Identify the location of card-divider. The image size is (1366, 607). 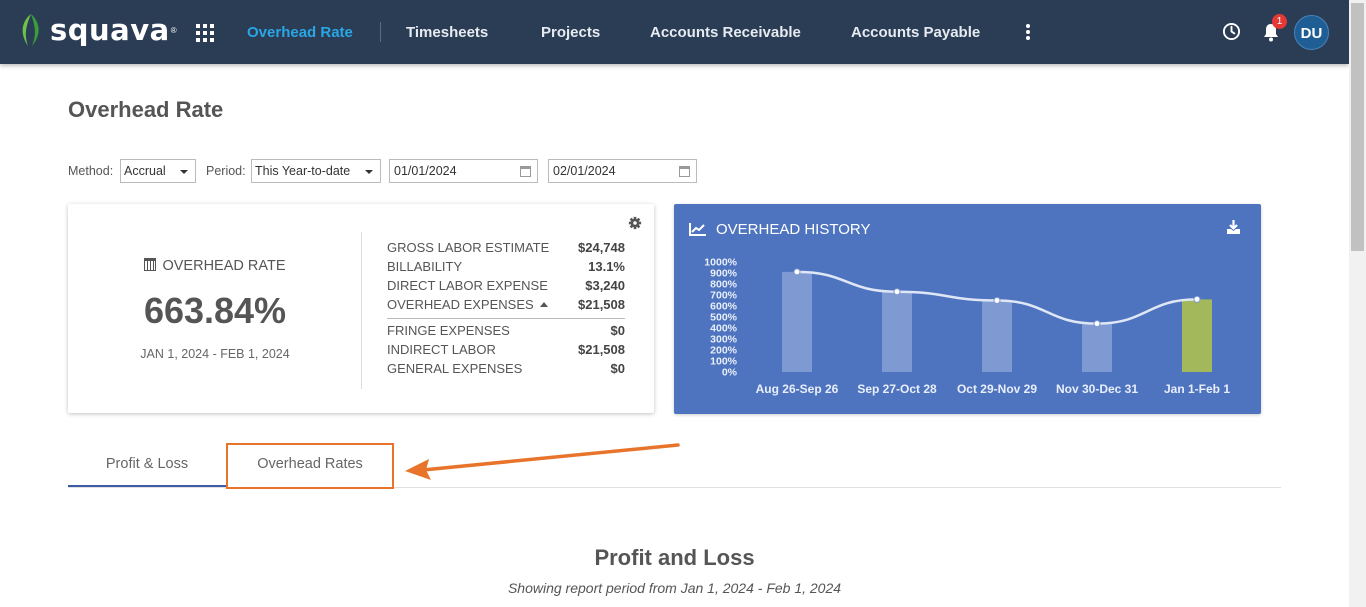
(361, 310).